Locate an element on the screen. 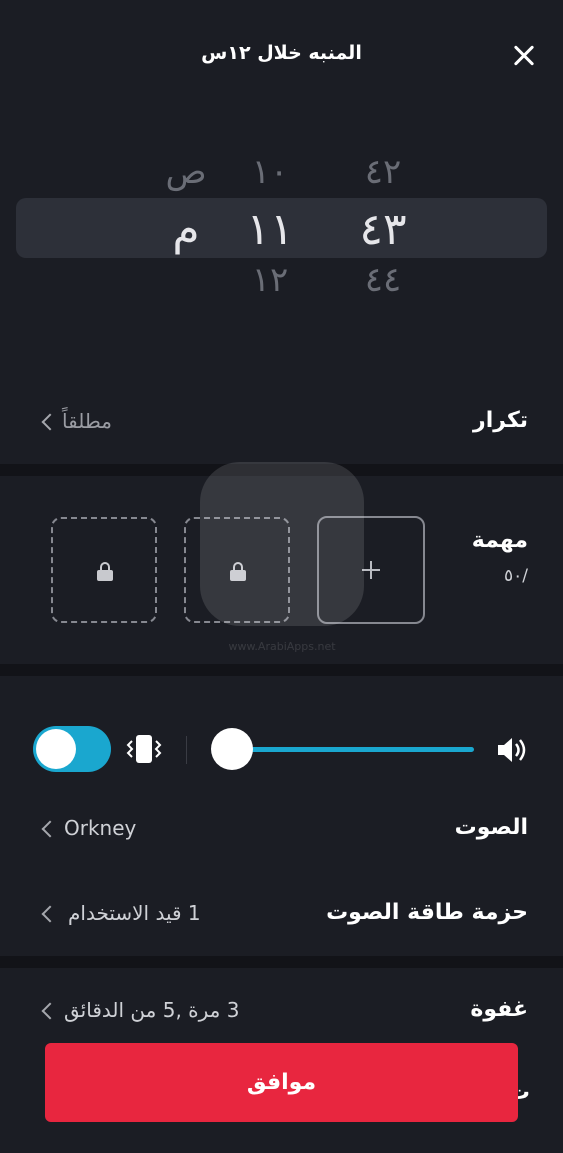 The width and height of the screenshot is (563, 1153). volume-slider-handle is located at coordinates (232, 749).